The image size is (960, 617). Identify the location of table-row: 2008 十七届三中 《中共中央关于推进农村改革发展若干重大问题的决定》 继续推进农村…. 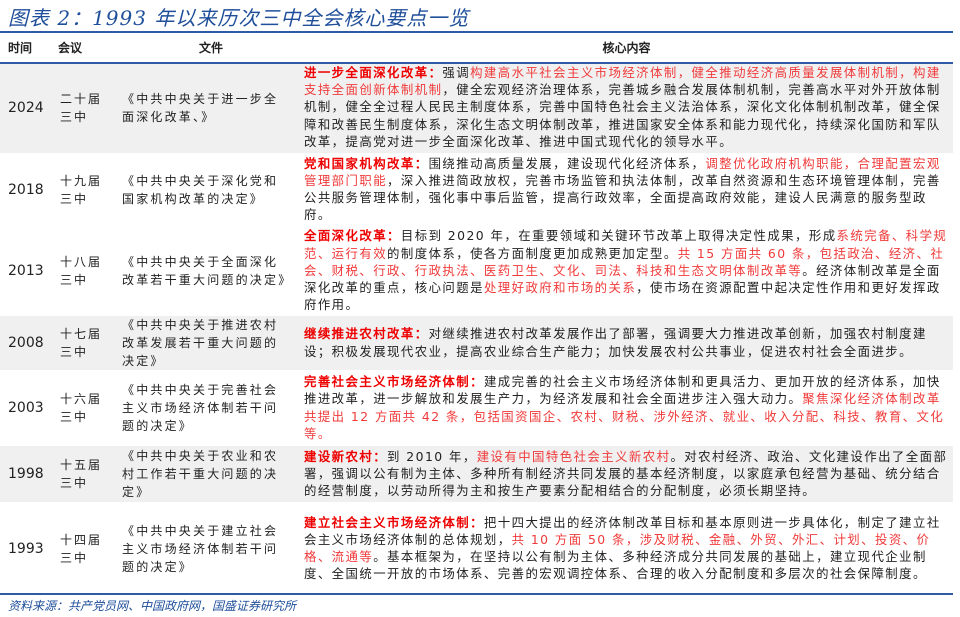
(476, 343).